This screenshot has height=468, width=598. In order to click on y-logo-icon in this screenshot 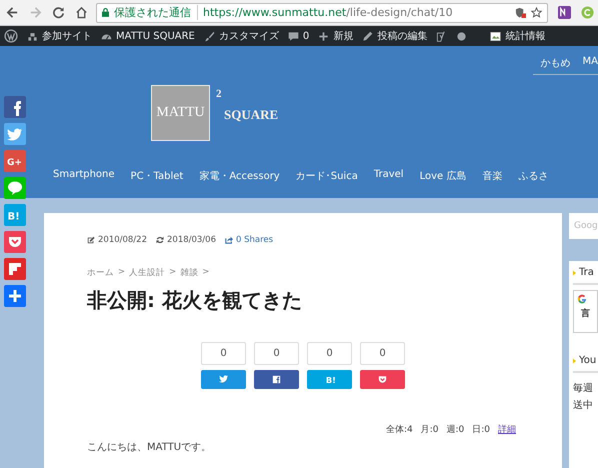, I will do `click(442, 36)`.